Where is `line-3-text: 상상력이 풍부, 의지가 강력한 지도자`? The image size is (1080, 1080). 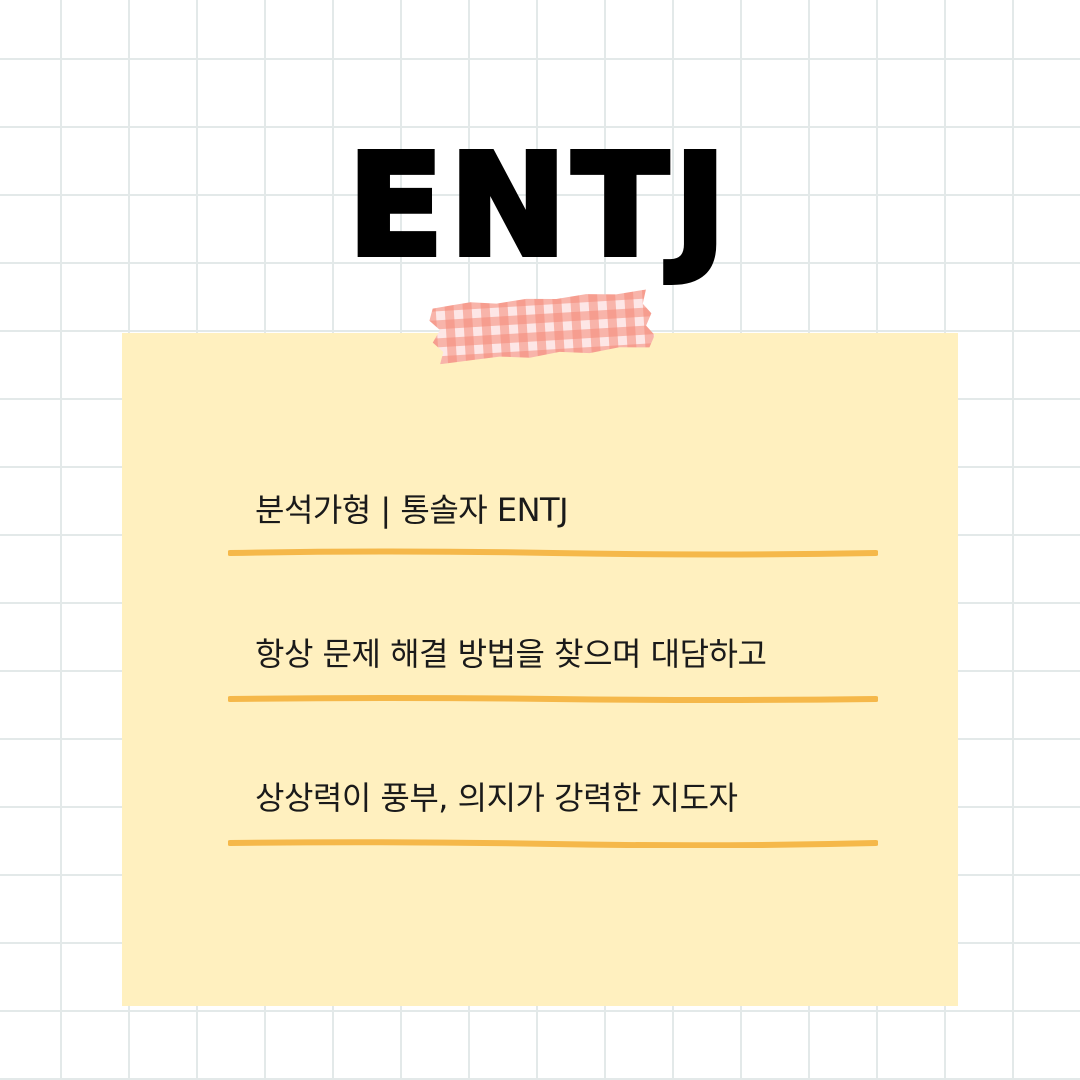 line-3-text: 상상력이 풍부, 의지가 강력한 지도자 is located at coordinates (496, 798).